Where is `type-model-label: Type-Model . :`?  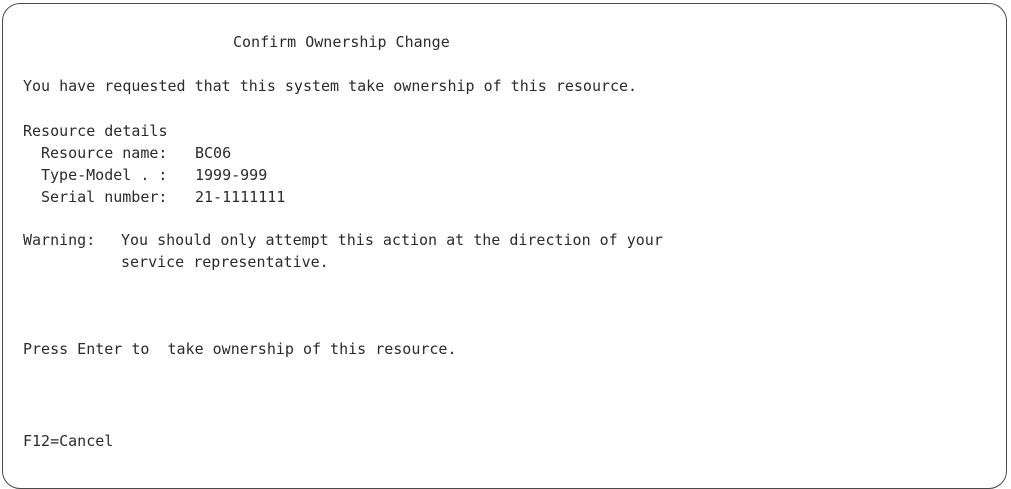
type-model-label: Type-Model . : is located at coordinates (104, 175).